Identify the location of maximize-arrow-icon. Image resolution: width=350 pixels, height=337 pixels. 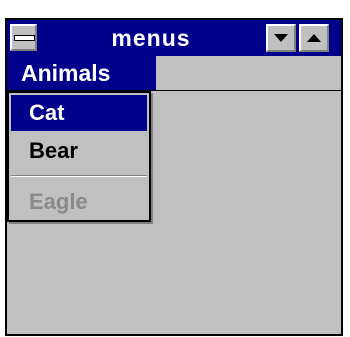
(314, 38).